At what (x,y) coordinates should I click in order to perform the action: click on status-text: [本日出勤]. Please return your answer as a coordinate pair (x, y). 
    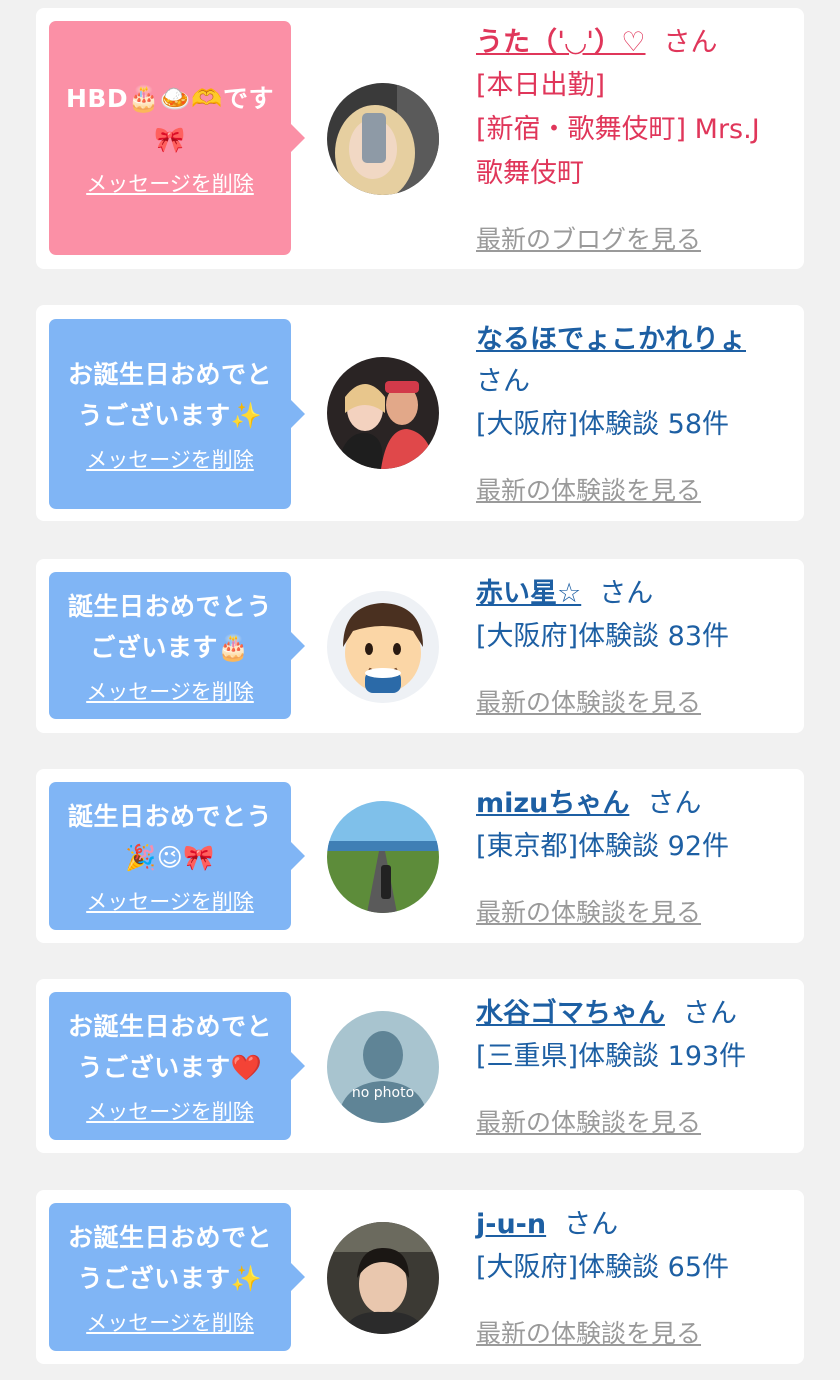
    Looking at the image, I should click on (541, 85).